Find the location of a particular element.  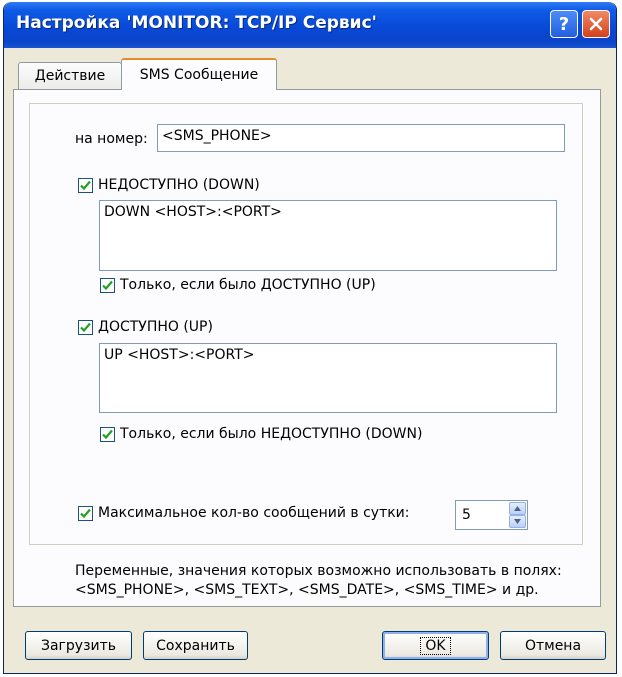

up-checkbox is located at coordinates (85, 327).